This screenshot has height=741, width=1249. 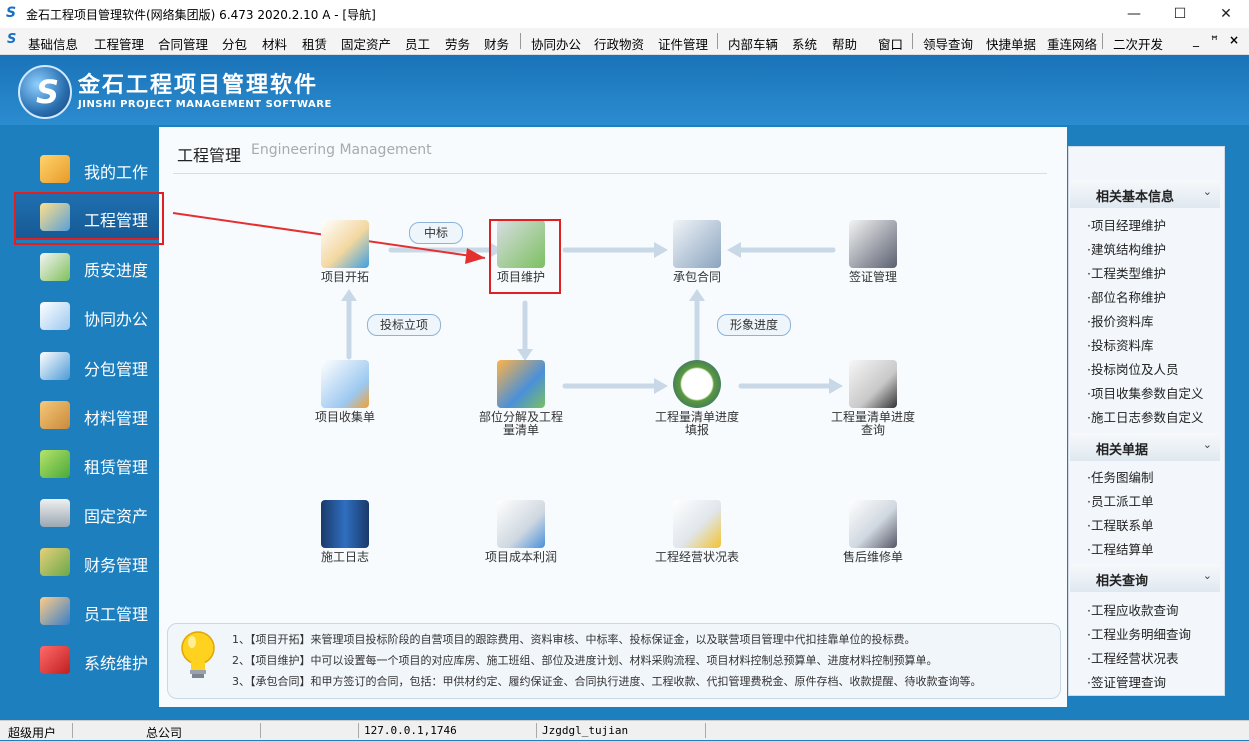 What do you see at coordinates (1120, 524) in the screenshot?
I see `link-lianxi-dan: ·工程联系单` at bounding box center [1120, 524].